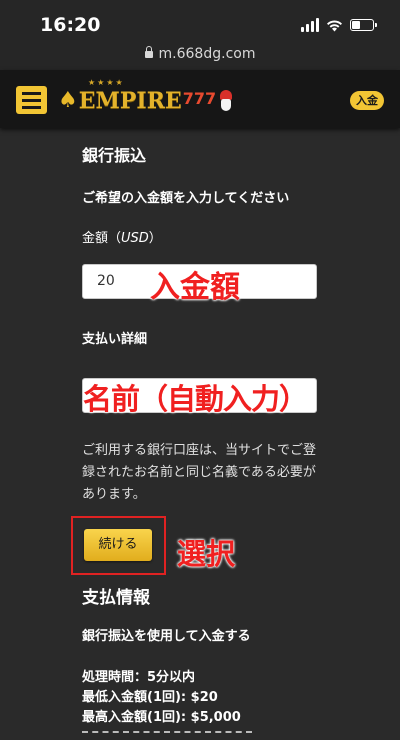 This screenshot has width=400, height=740. What do you see at coordinates (334, 25) in the screenshot?
I see `wifi-icon` at bounding box center [334, 25].